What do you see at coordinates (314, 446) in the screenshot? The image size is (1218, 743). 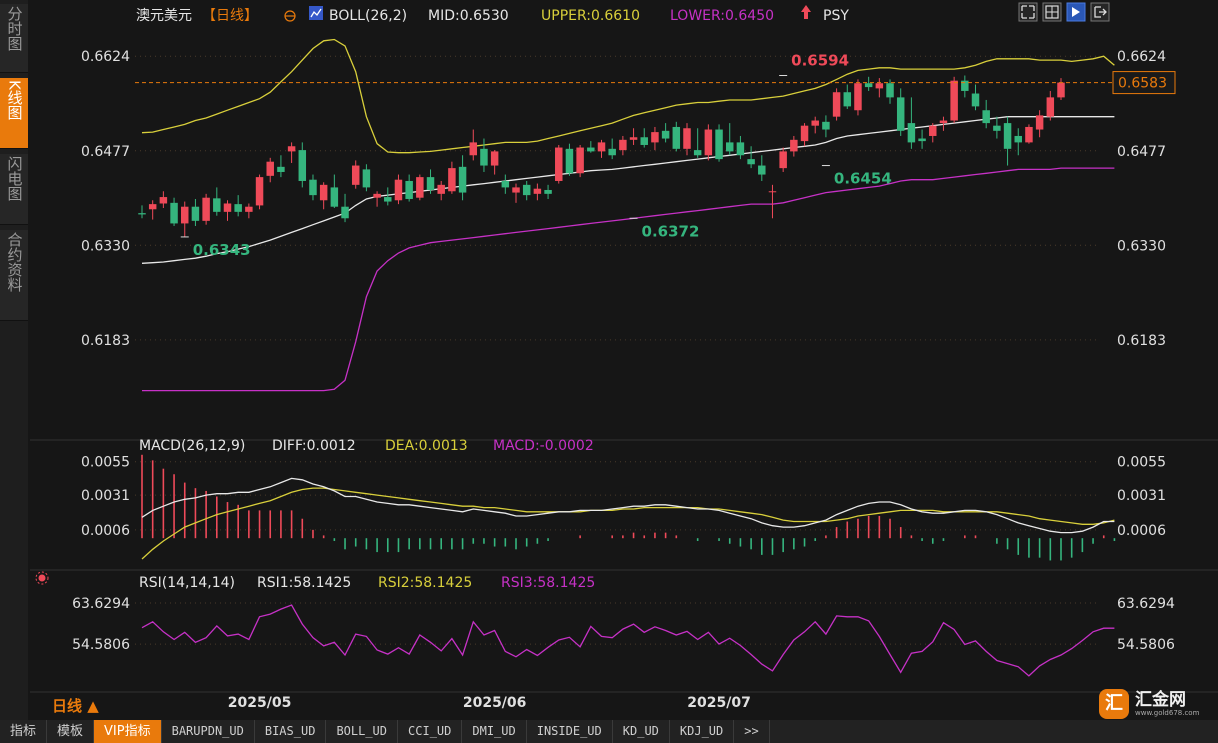 I see `macd-diff-value: DIFF:0.0012` at bounding box center [314, 446].